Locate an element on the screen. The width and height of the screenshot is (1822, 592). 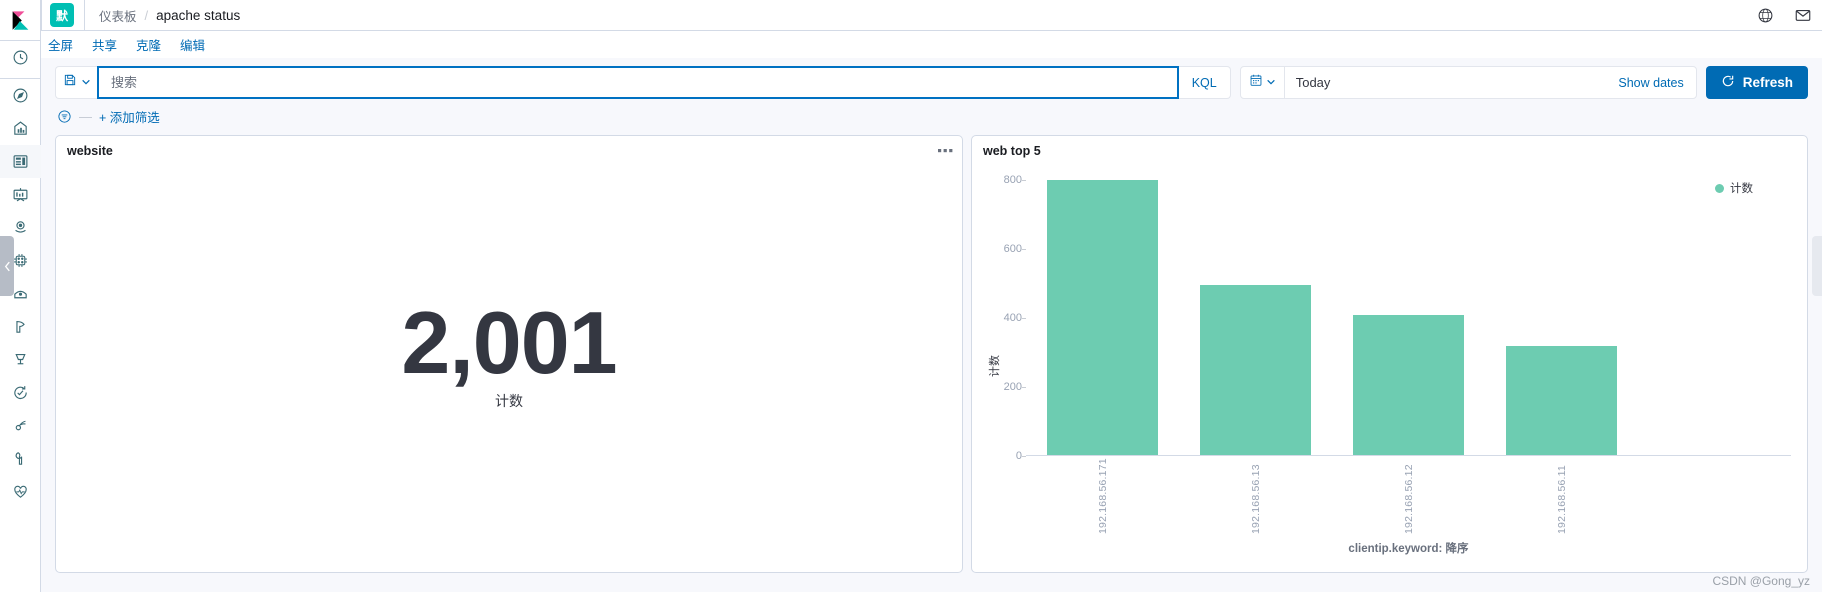
bar-chart-icon is located at coordinates (20, 128).